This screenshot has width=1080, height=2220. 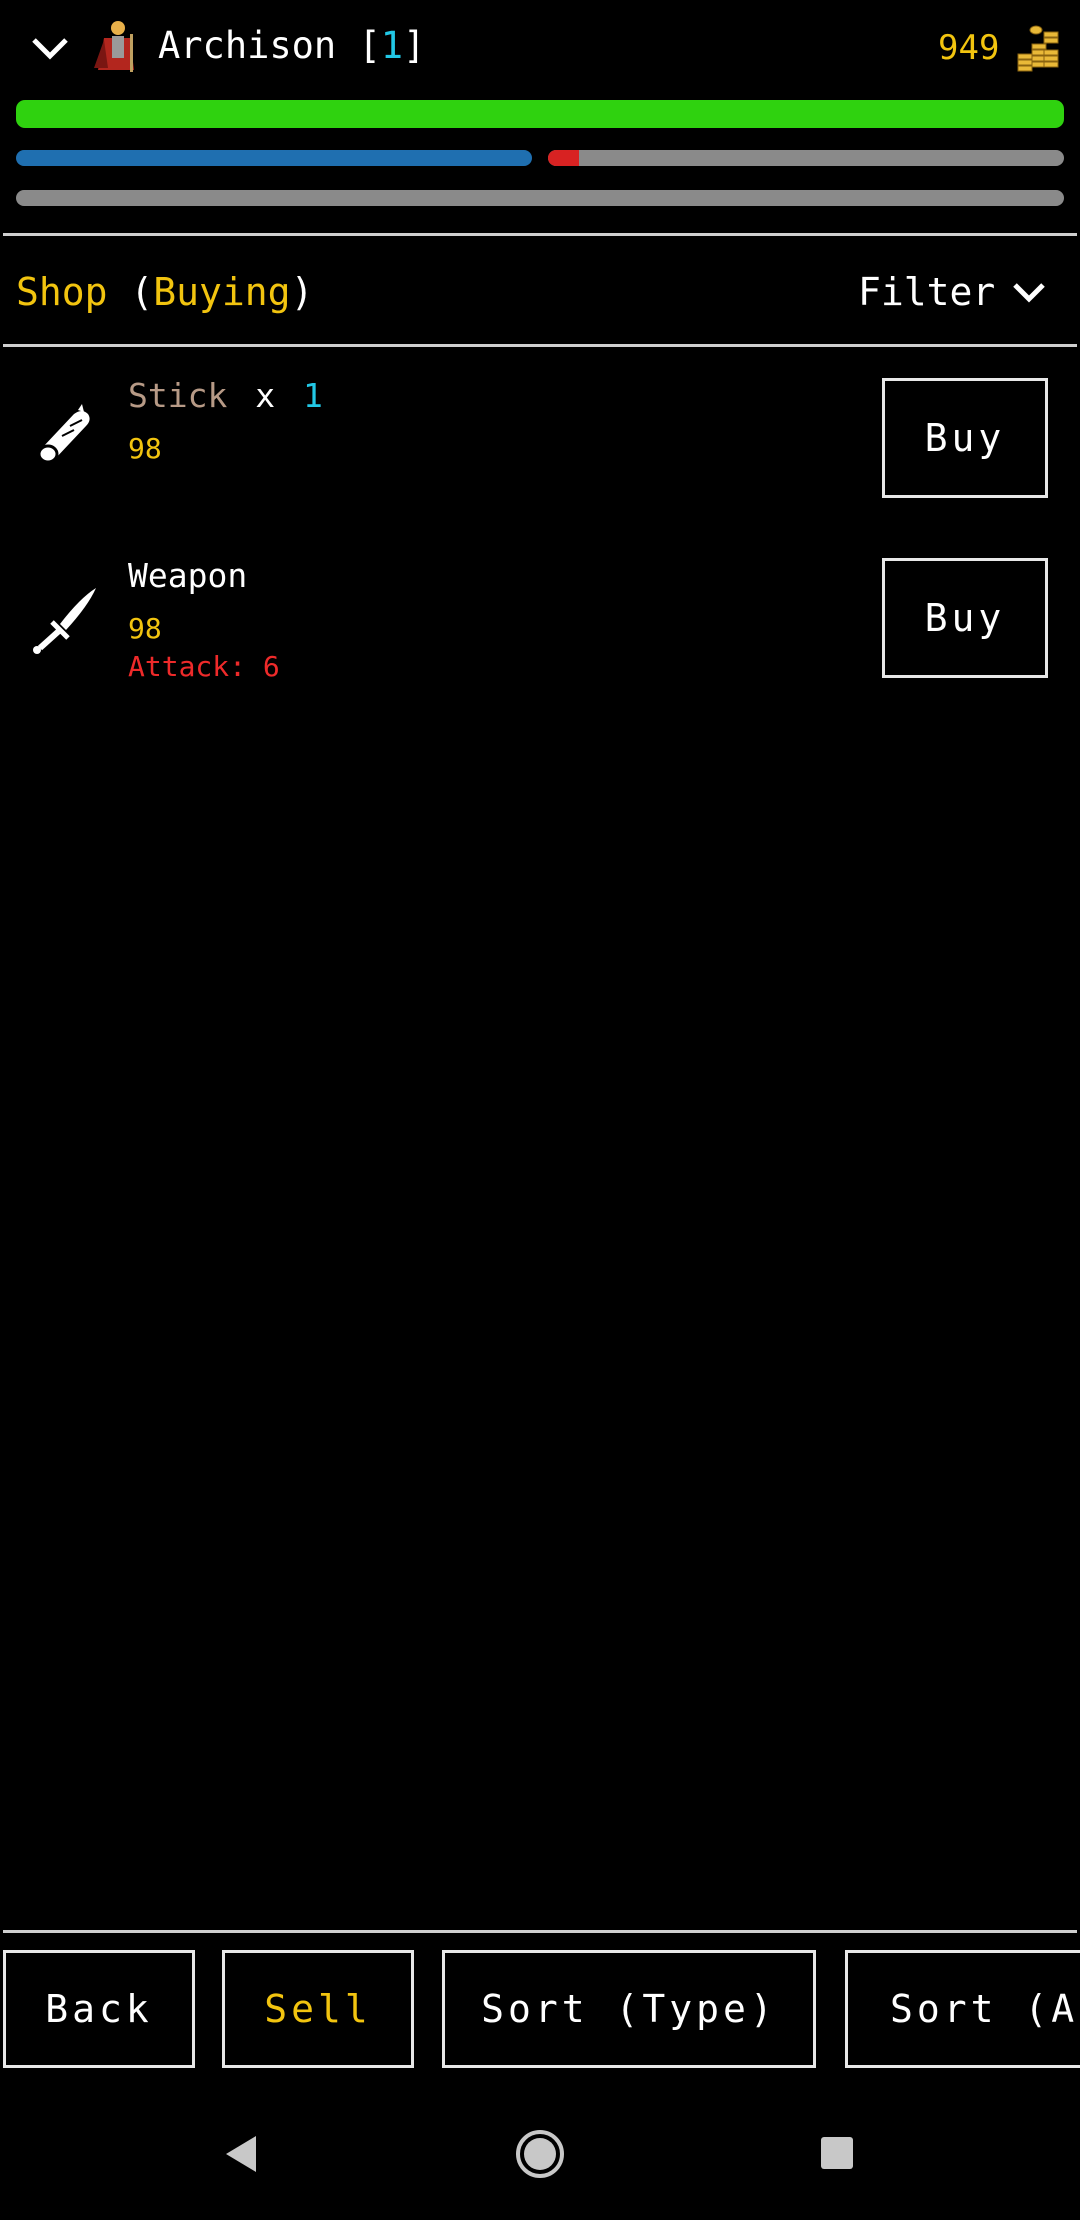 I want to click on character-avatar, so click(x=116, y=46).